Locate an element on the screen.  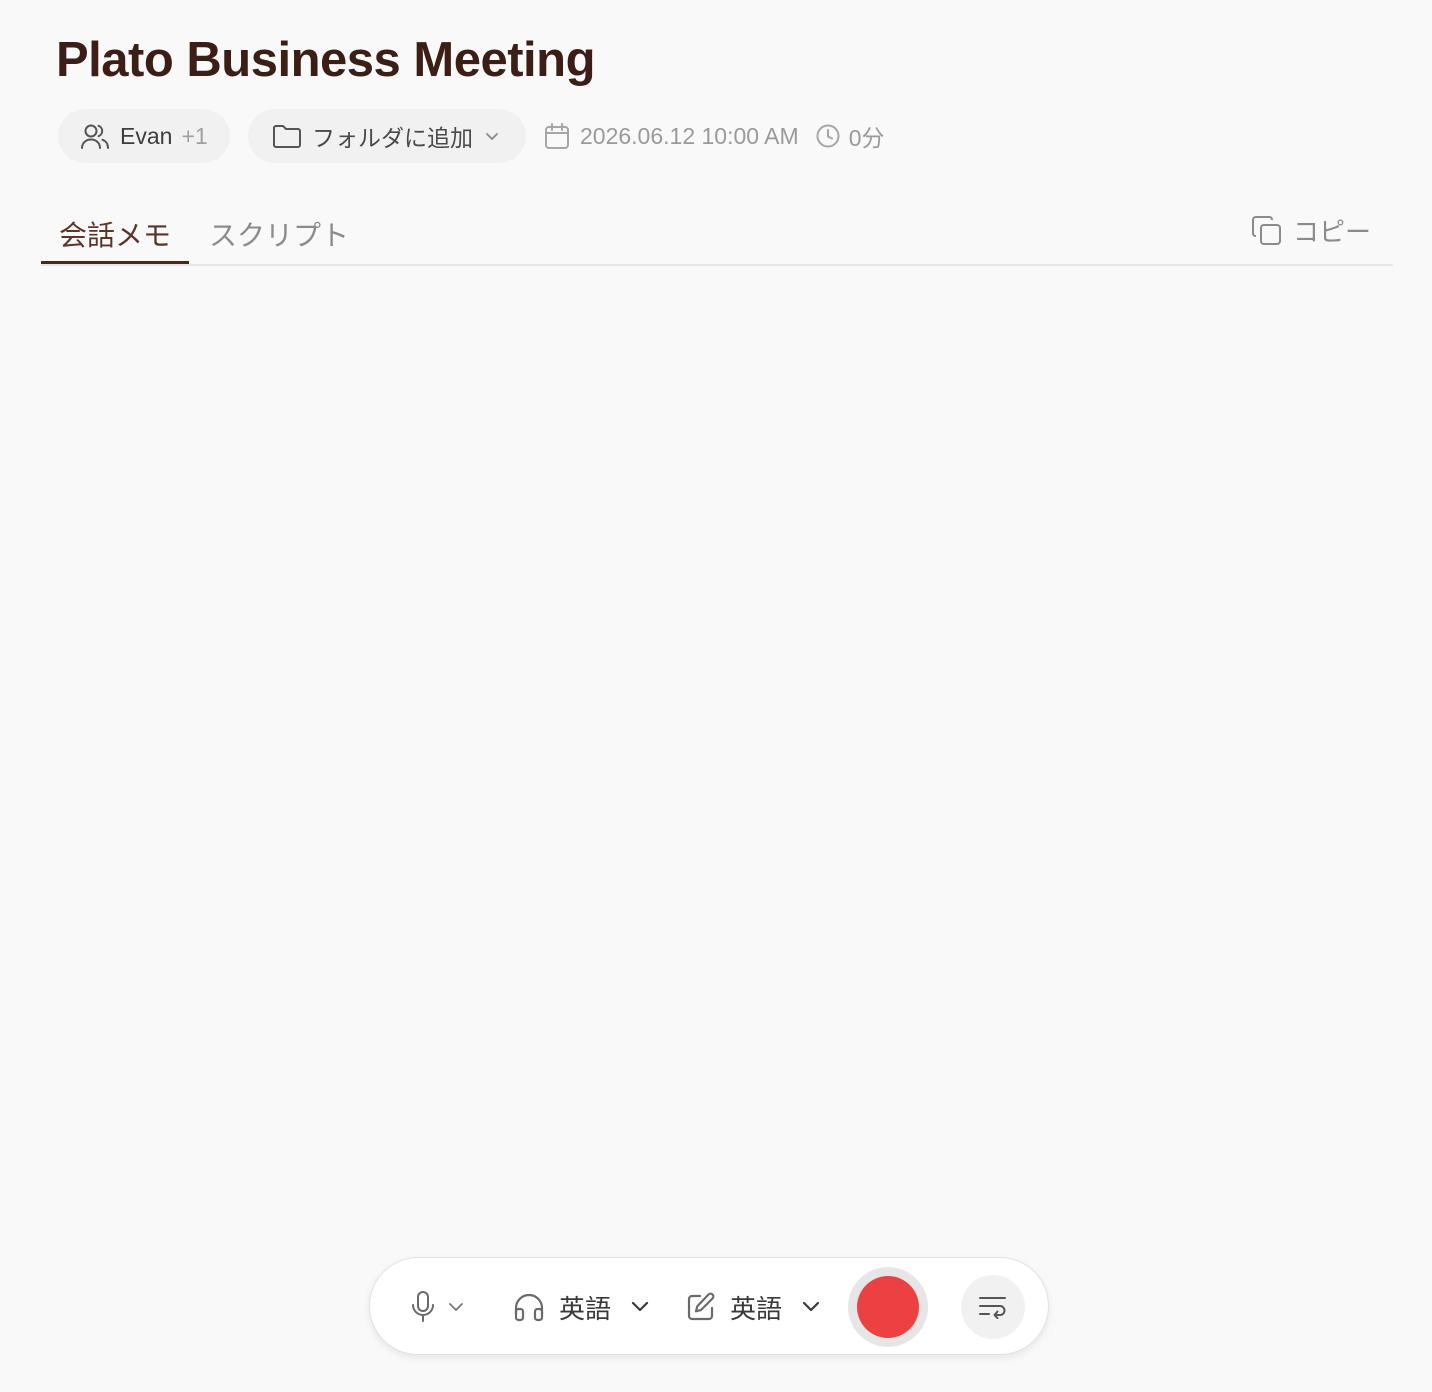
microphone-icon is located at coordinates (423, 1306).